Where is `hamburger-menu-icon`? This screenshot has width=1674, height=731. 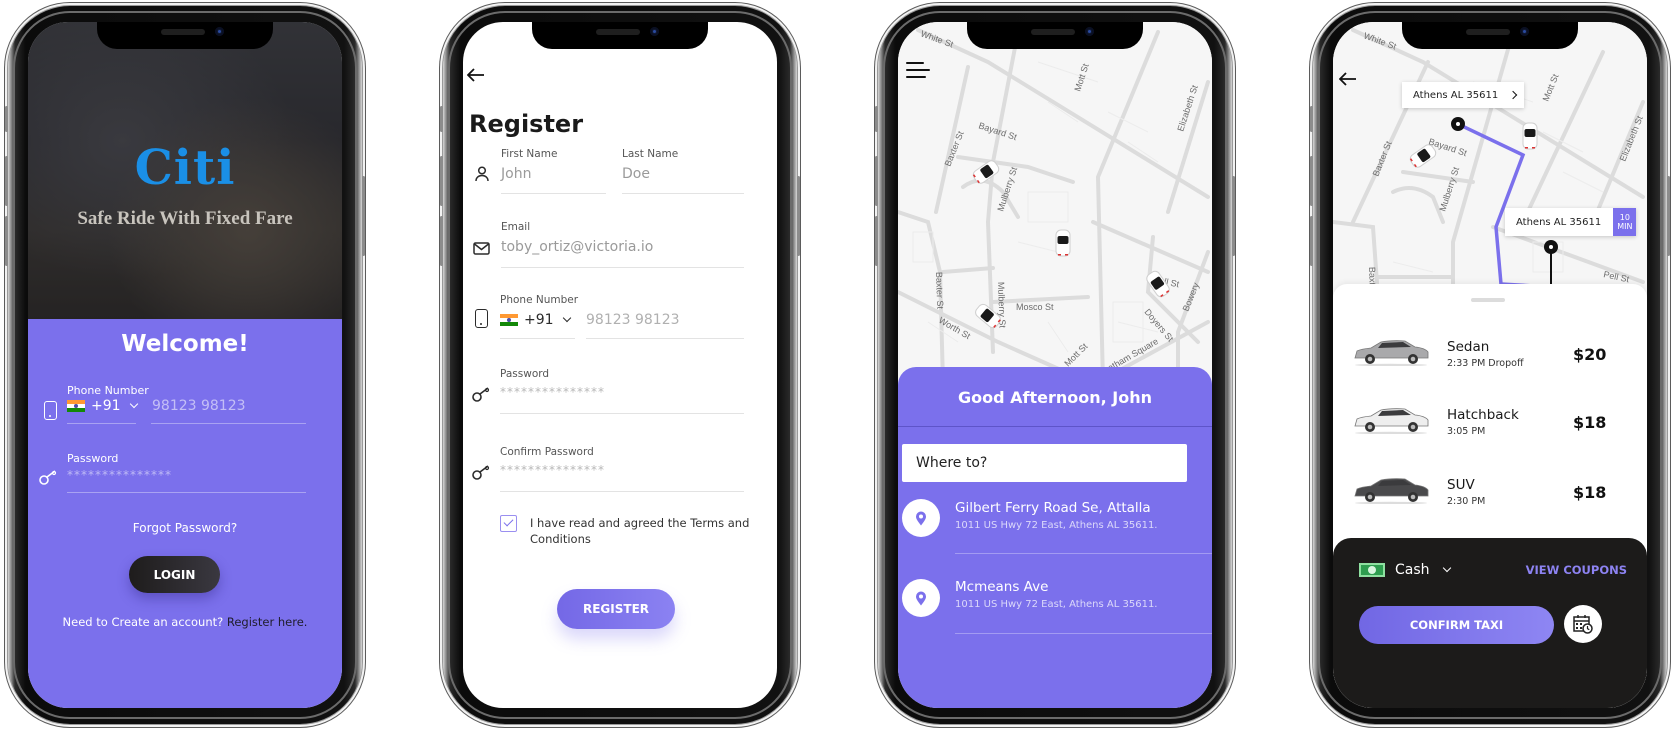
hamburger-menu-icon is located at coordinates (918, 71).